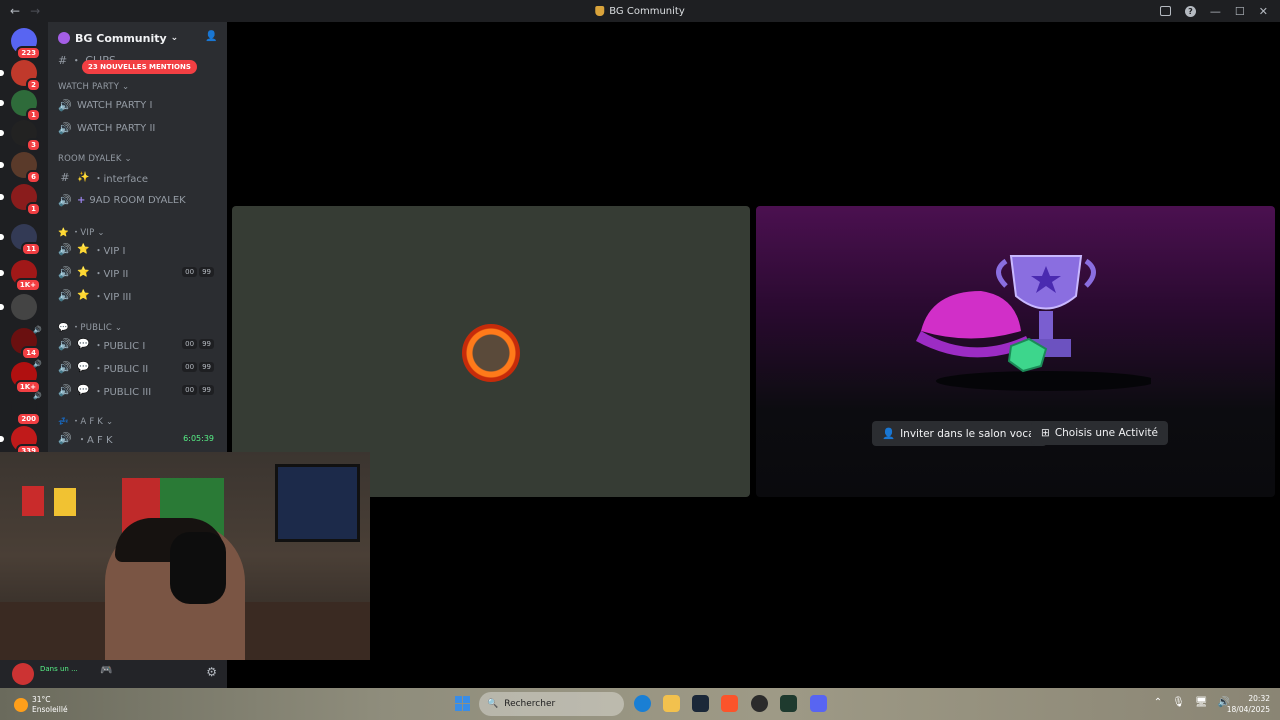 The image size is (1280, 720). I want to click on clock: 20:32 18/04/2025, so click(1248, 704).